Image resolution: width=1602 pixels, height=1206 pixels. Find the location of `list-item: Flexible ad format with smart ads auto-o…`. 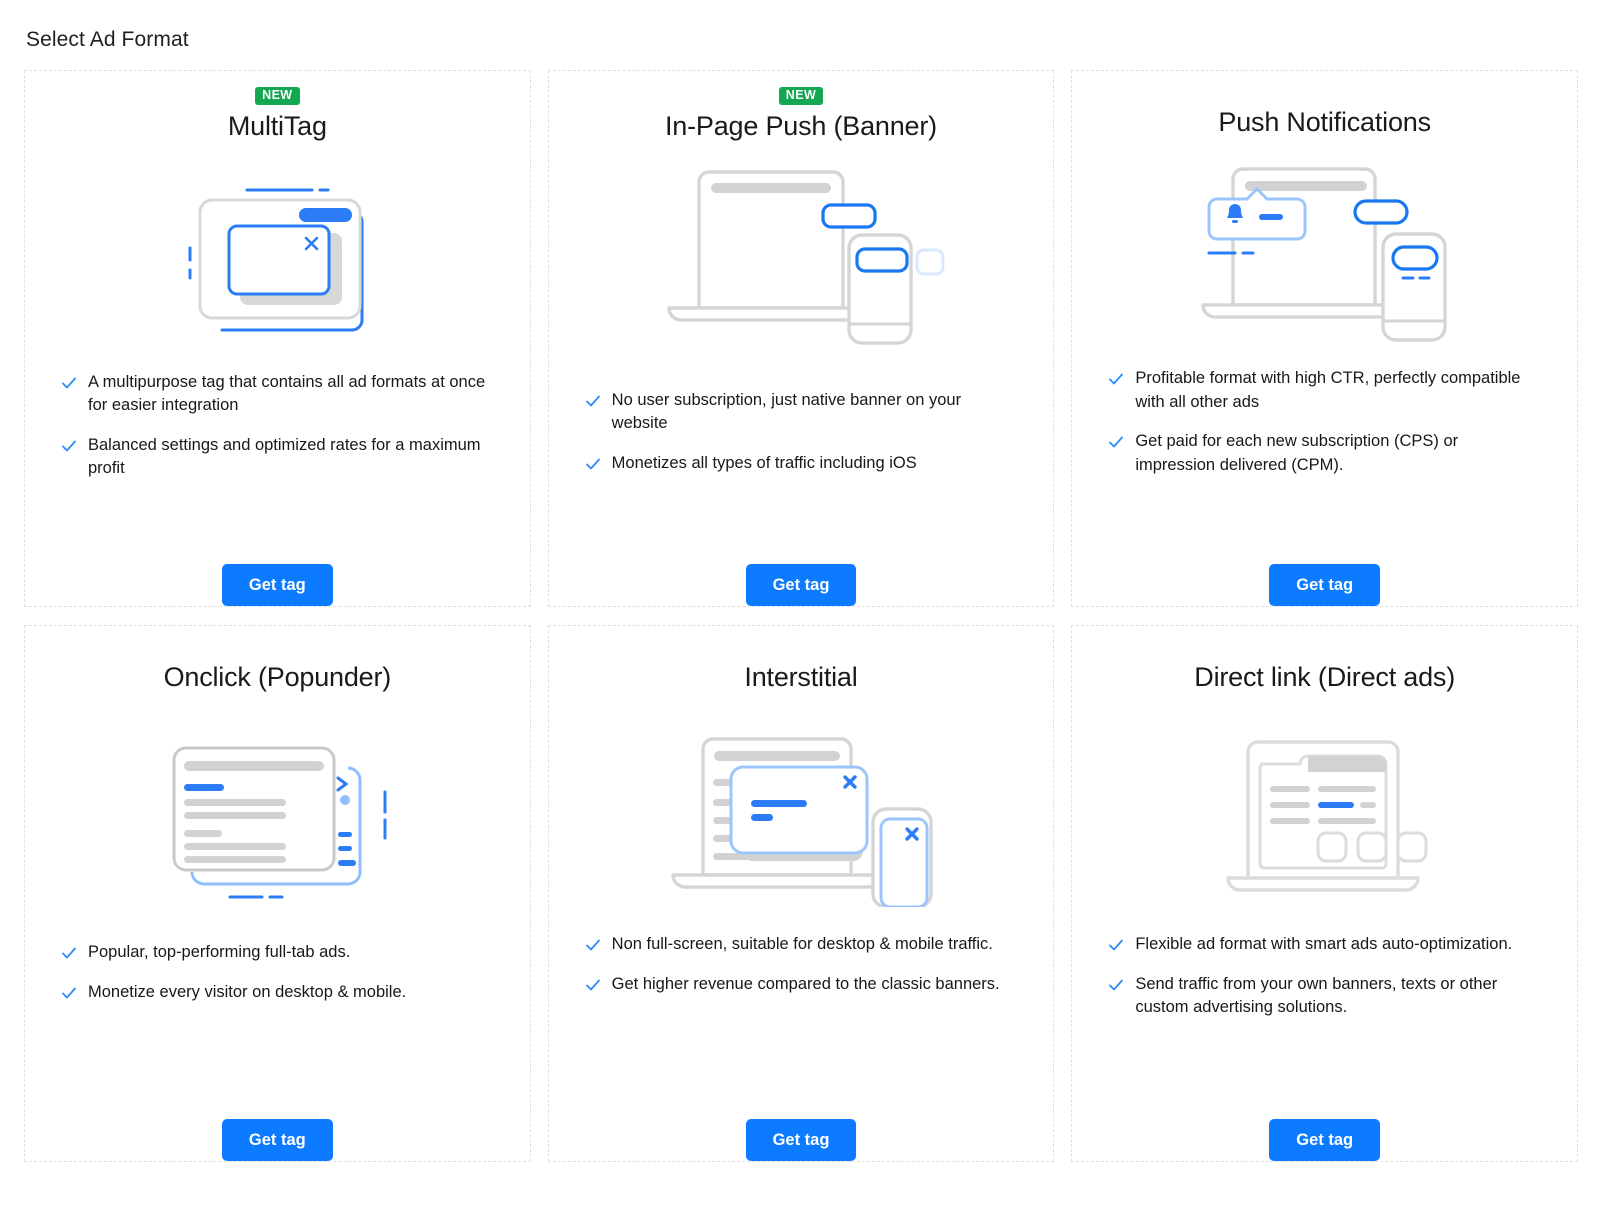

list-item: Flexible ad format with smart ads auto-o… is located at coordinates (1324, 944).